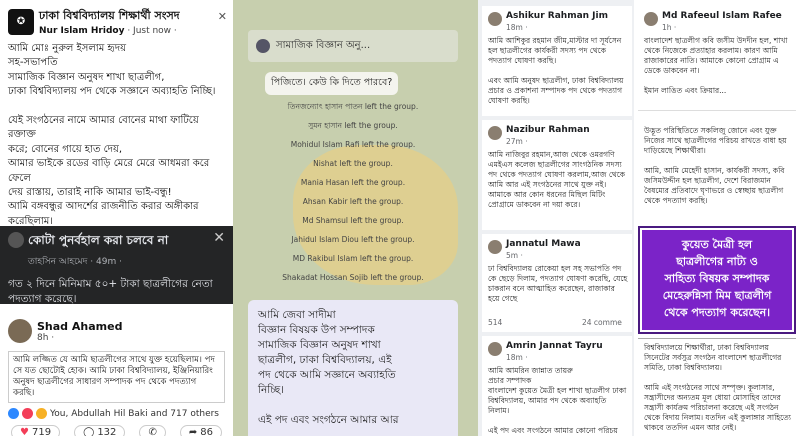 The height and width of the screenshot is (436, 800). I want to click on post-author: Amrin Jannat Tayru, so click(554, 346).